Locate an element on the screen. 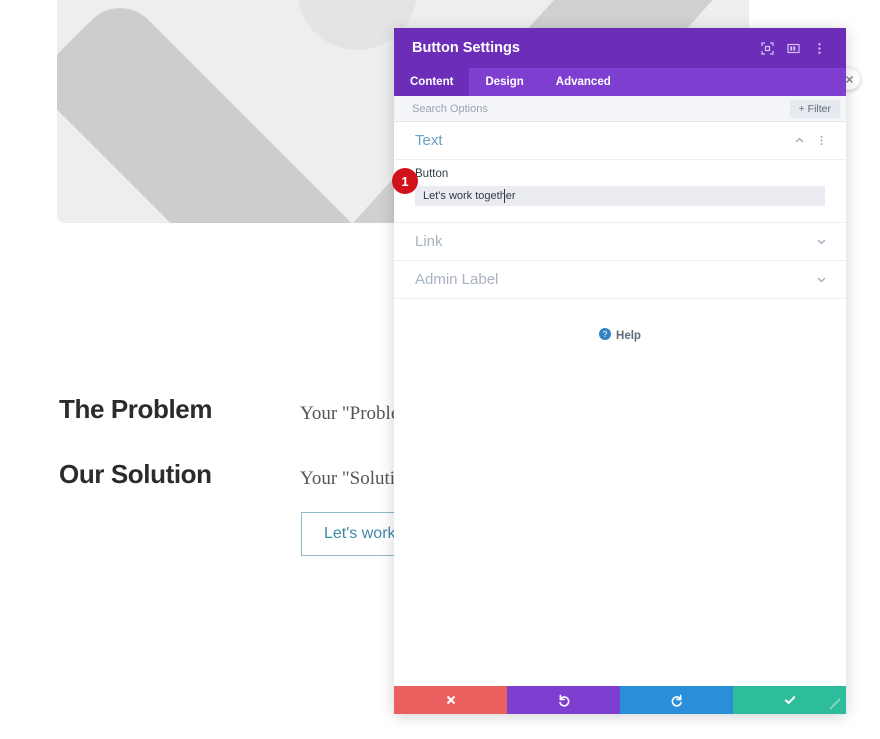  filter-button: + Filter is located at coordinates (814, 108).